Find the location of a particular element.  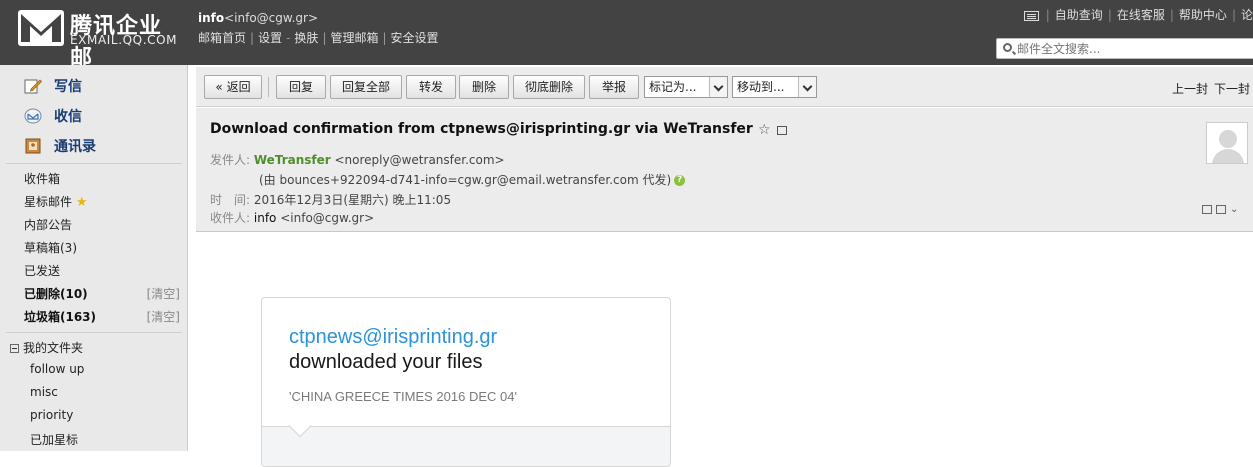

mail-search-box is located at coordinates (1124, 48).